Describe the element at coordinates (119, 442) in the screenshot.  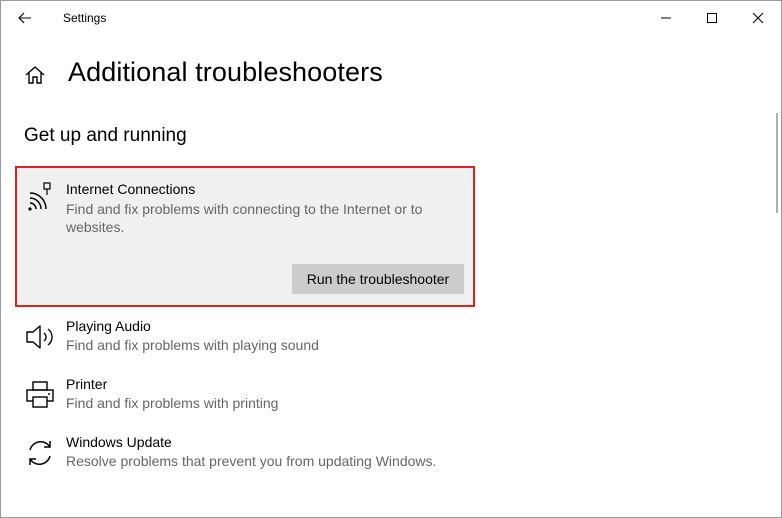
I see `item-title: Windows Update` at that location.